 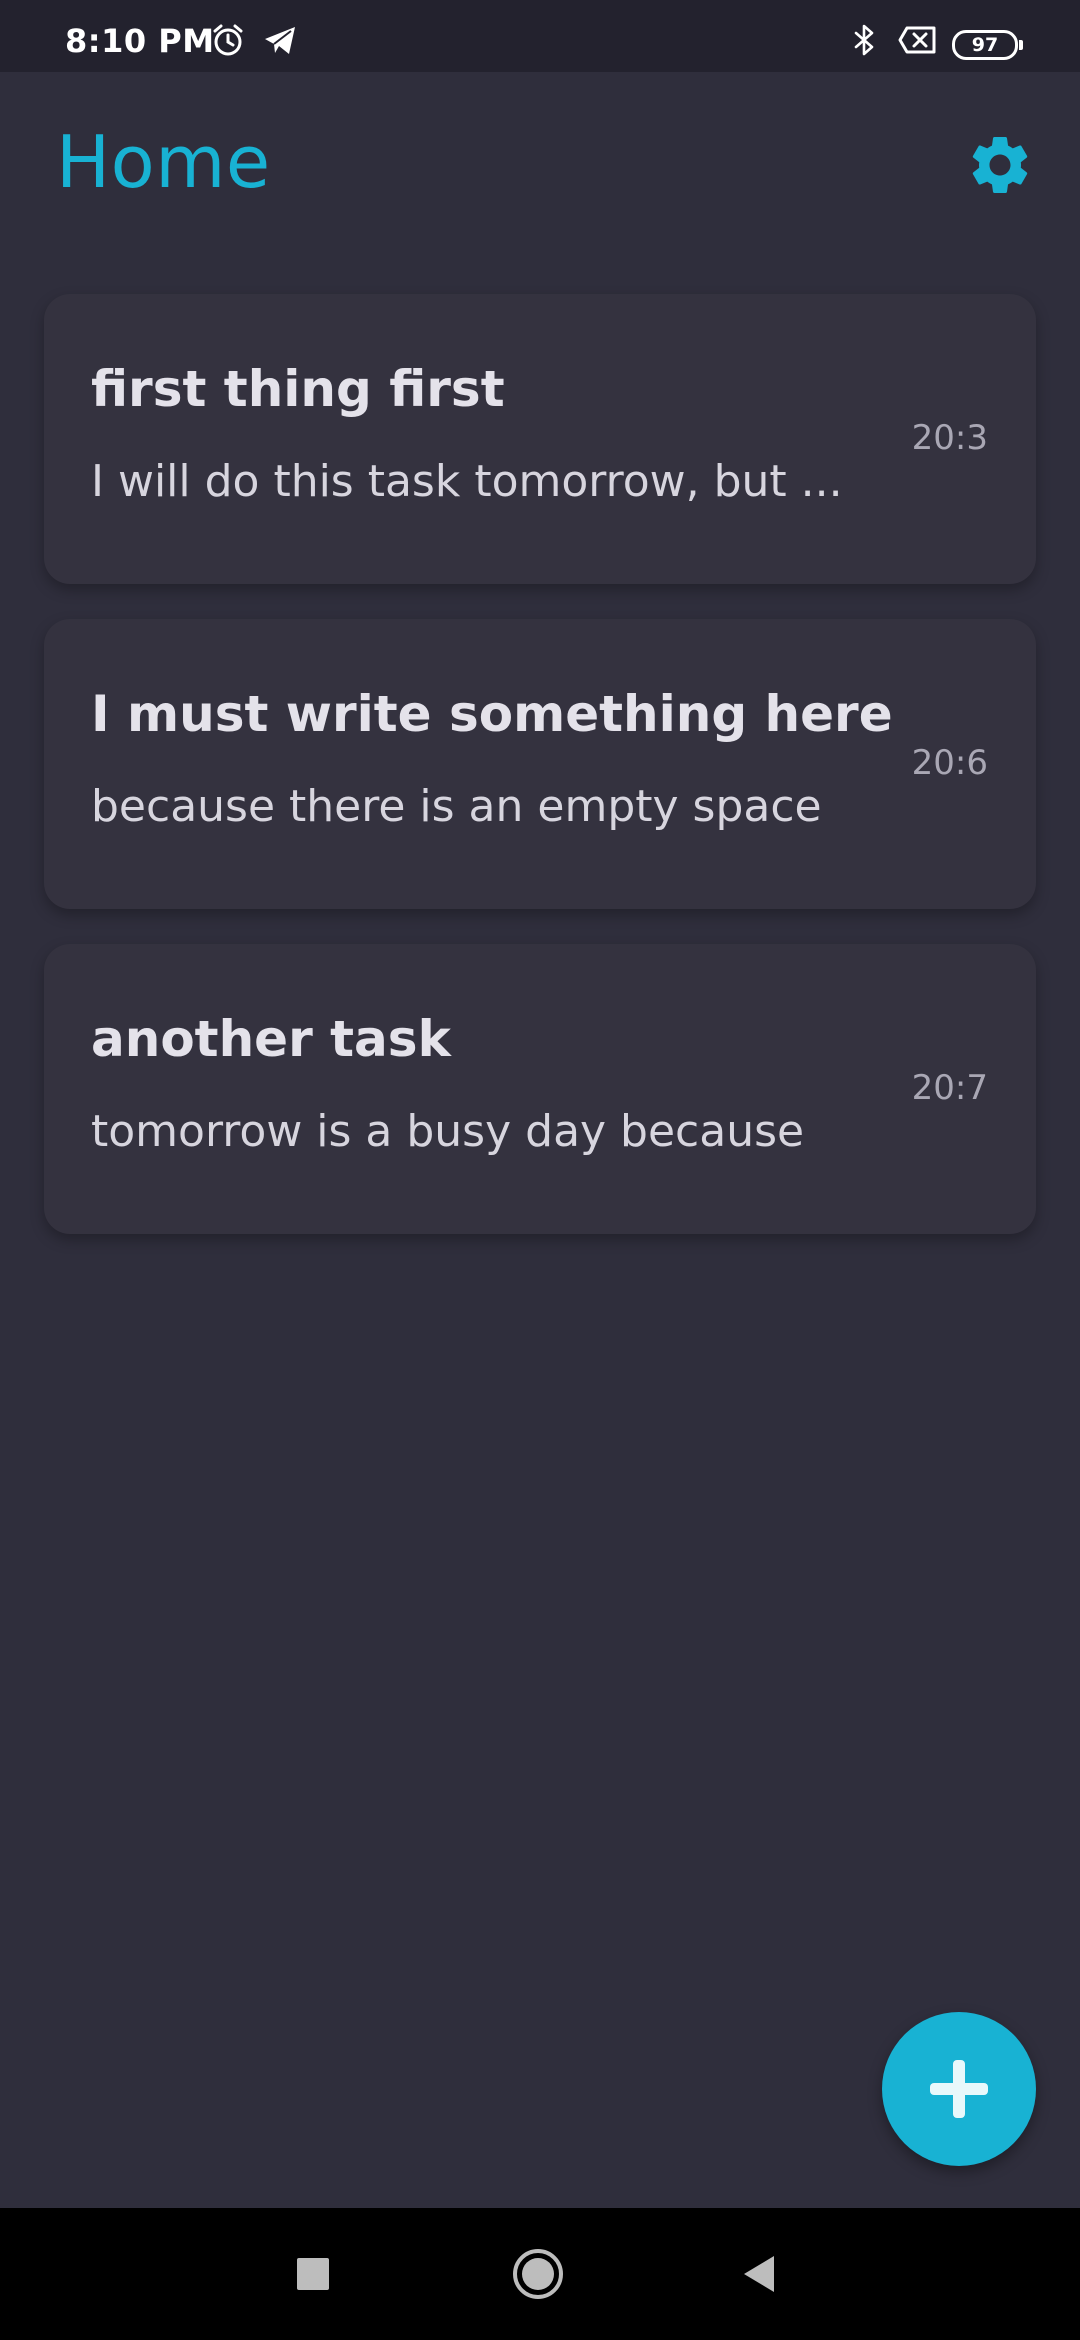 What do you see at coordinates (949, 438) in the screenshot?
I see `task-time: 20:3` at bounding box center [949, 438].